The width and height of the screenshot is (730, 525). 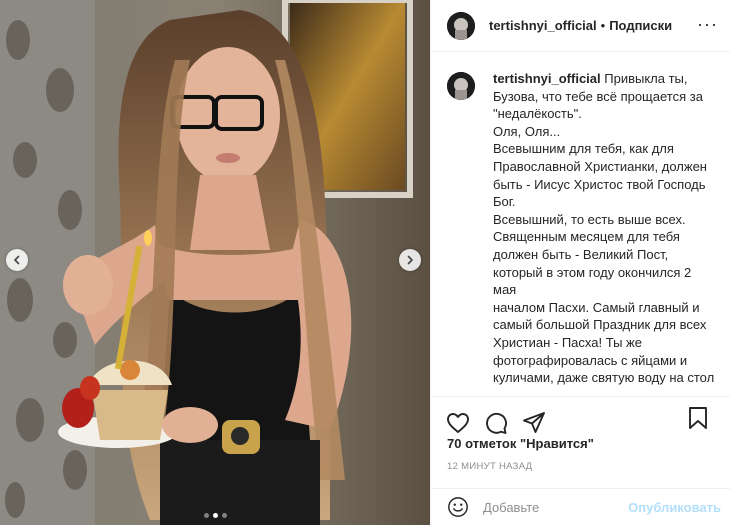 I want to click on likes-count: 70 отметок "Нравится", so click(x=520, y=443).